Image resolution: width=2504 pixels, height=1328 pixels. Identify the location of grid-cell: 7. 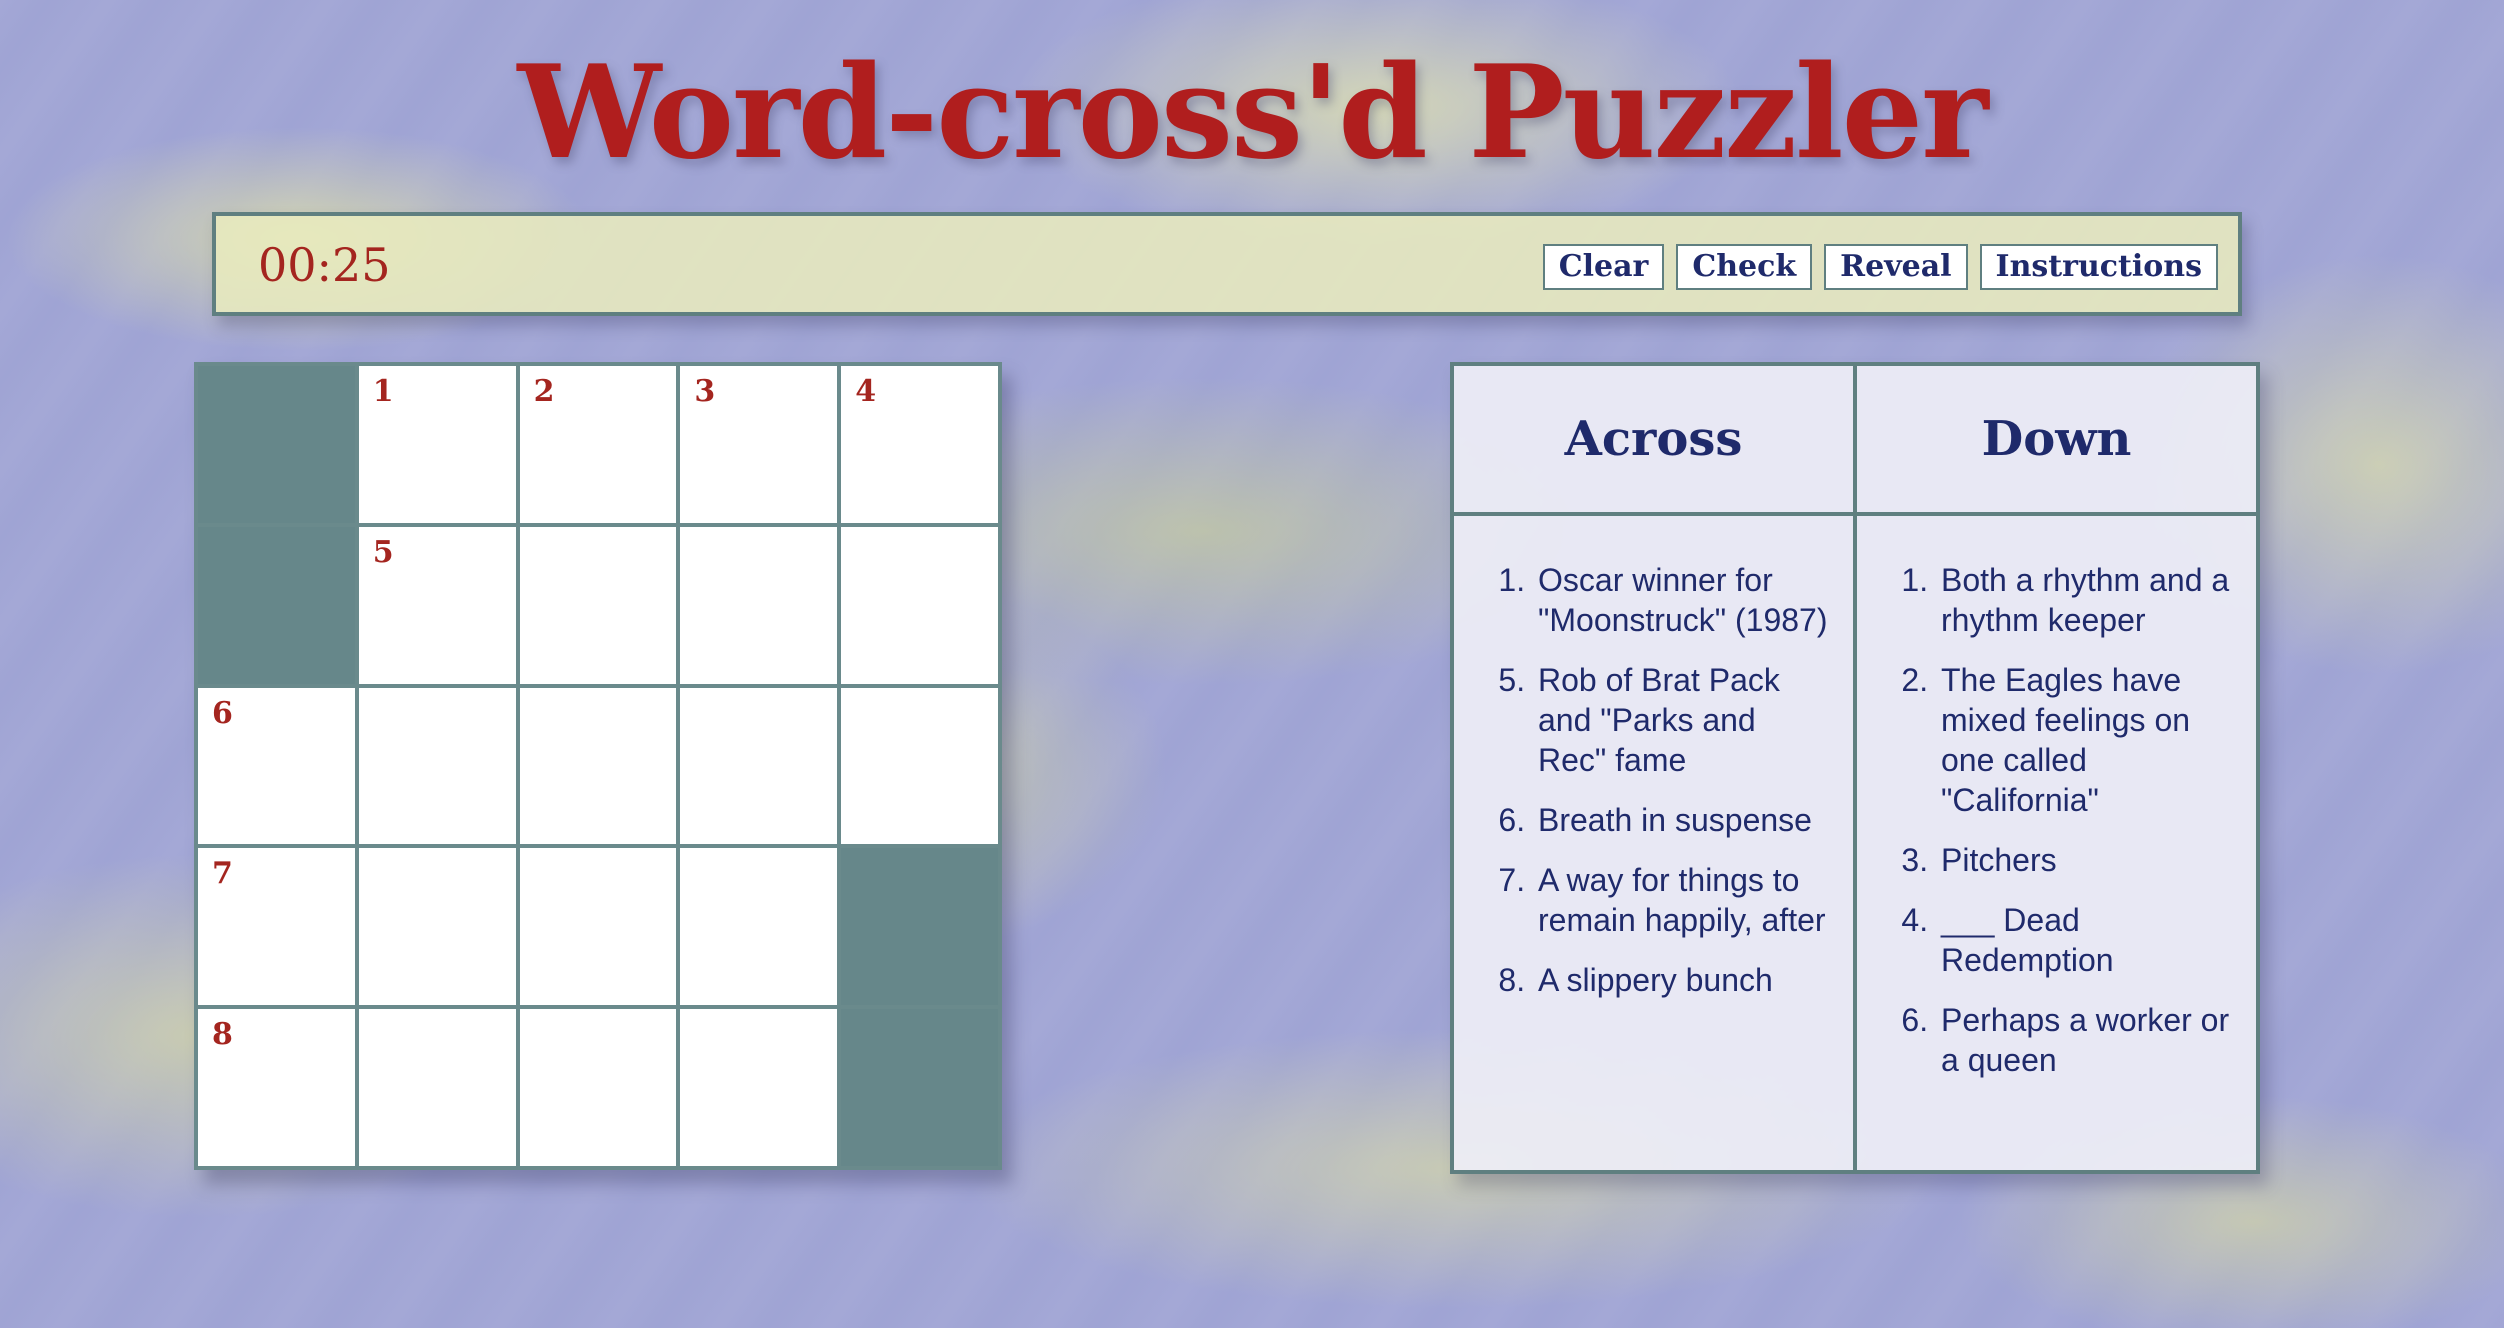
(276, 927).